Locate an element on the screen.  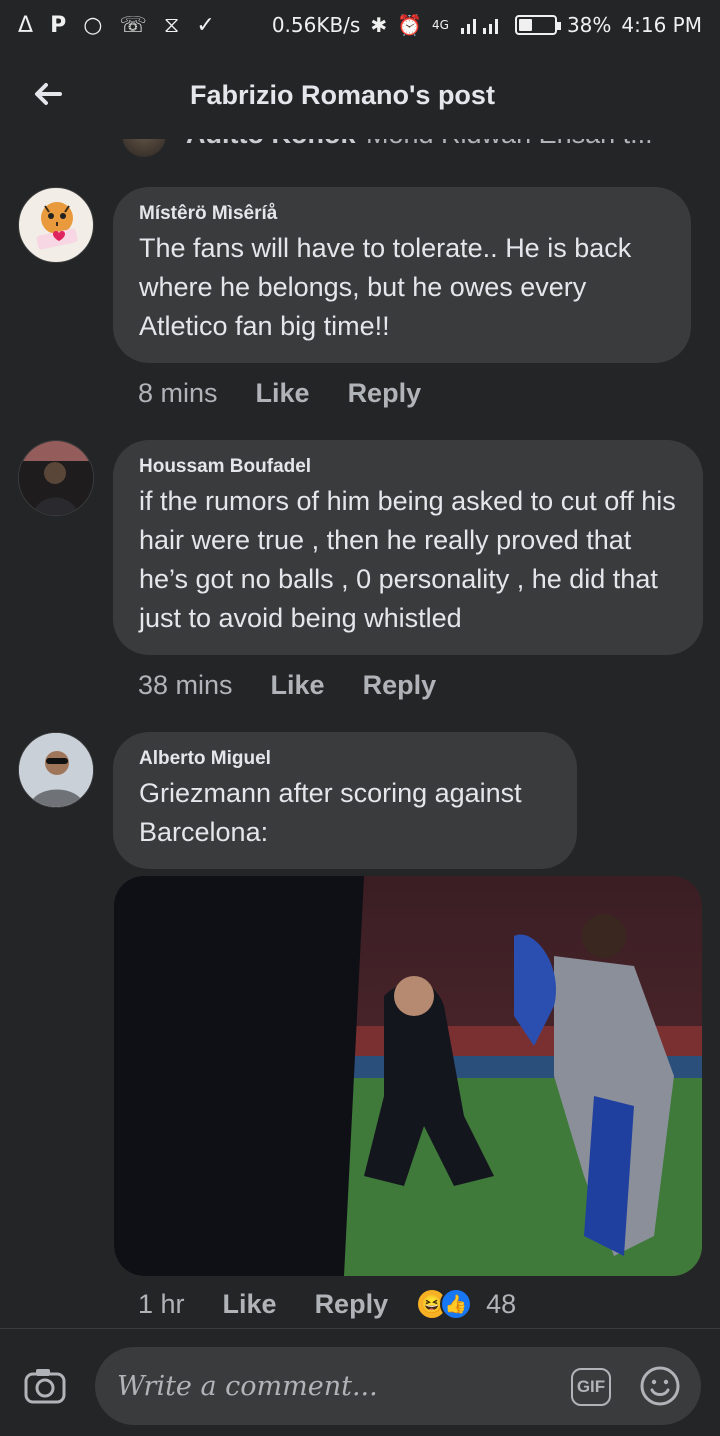
gif-button: GIF is located at coordinates (591, 1387).